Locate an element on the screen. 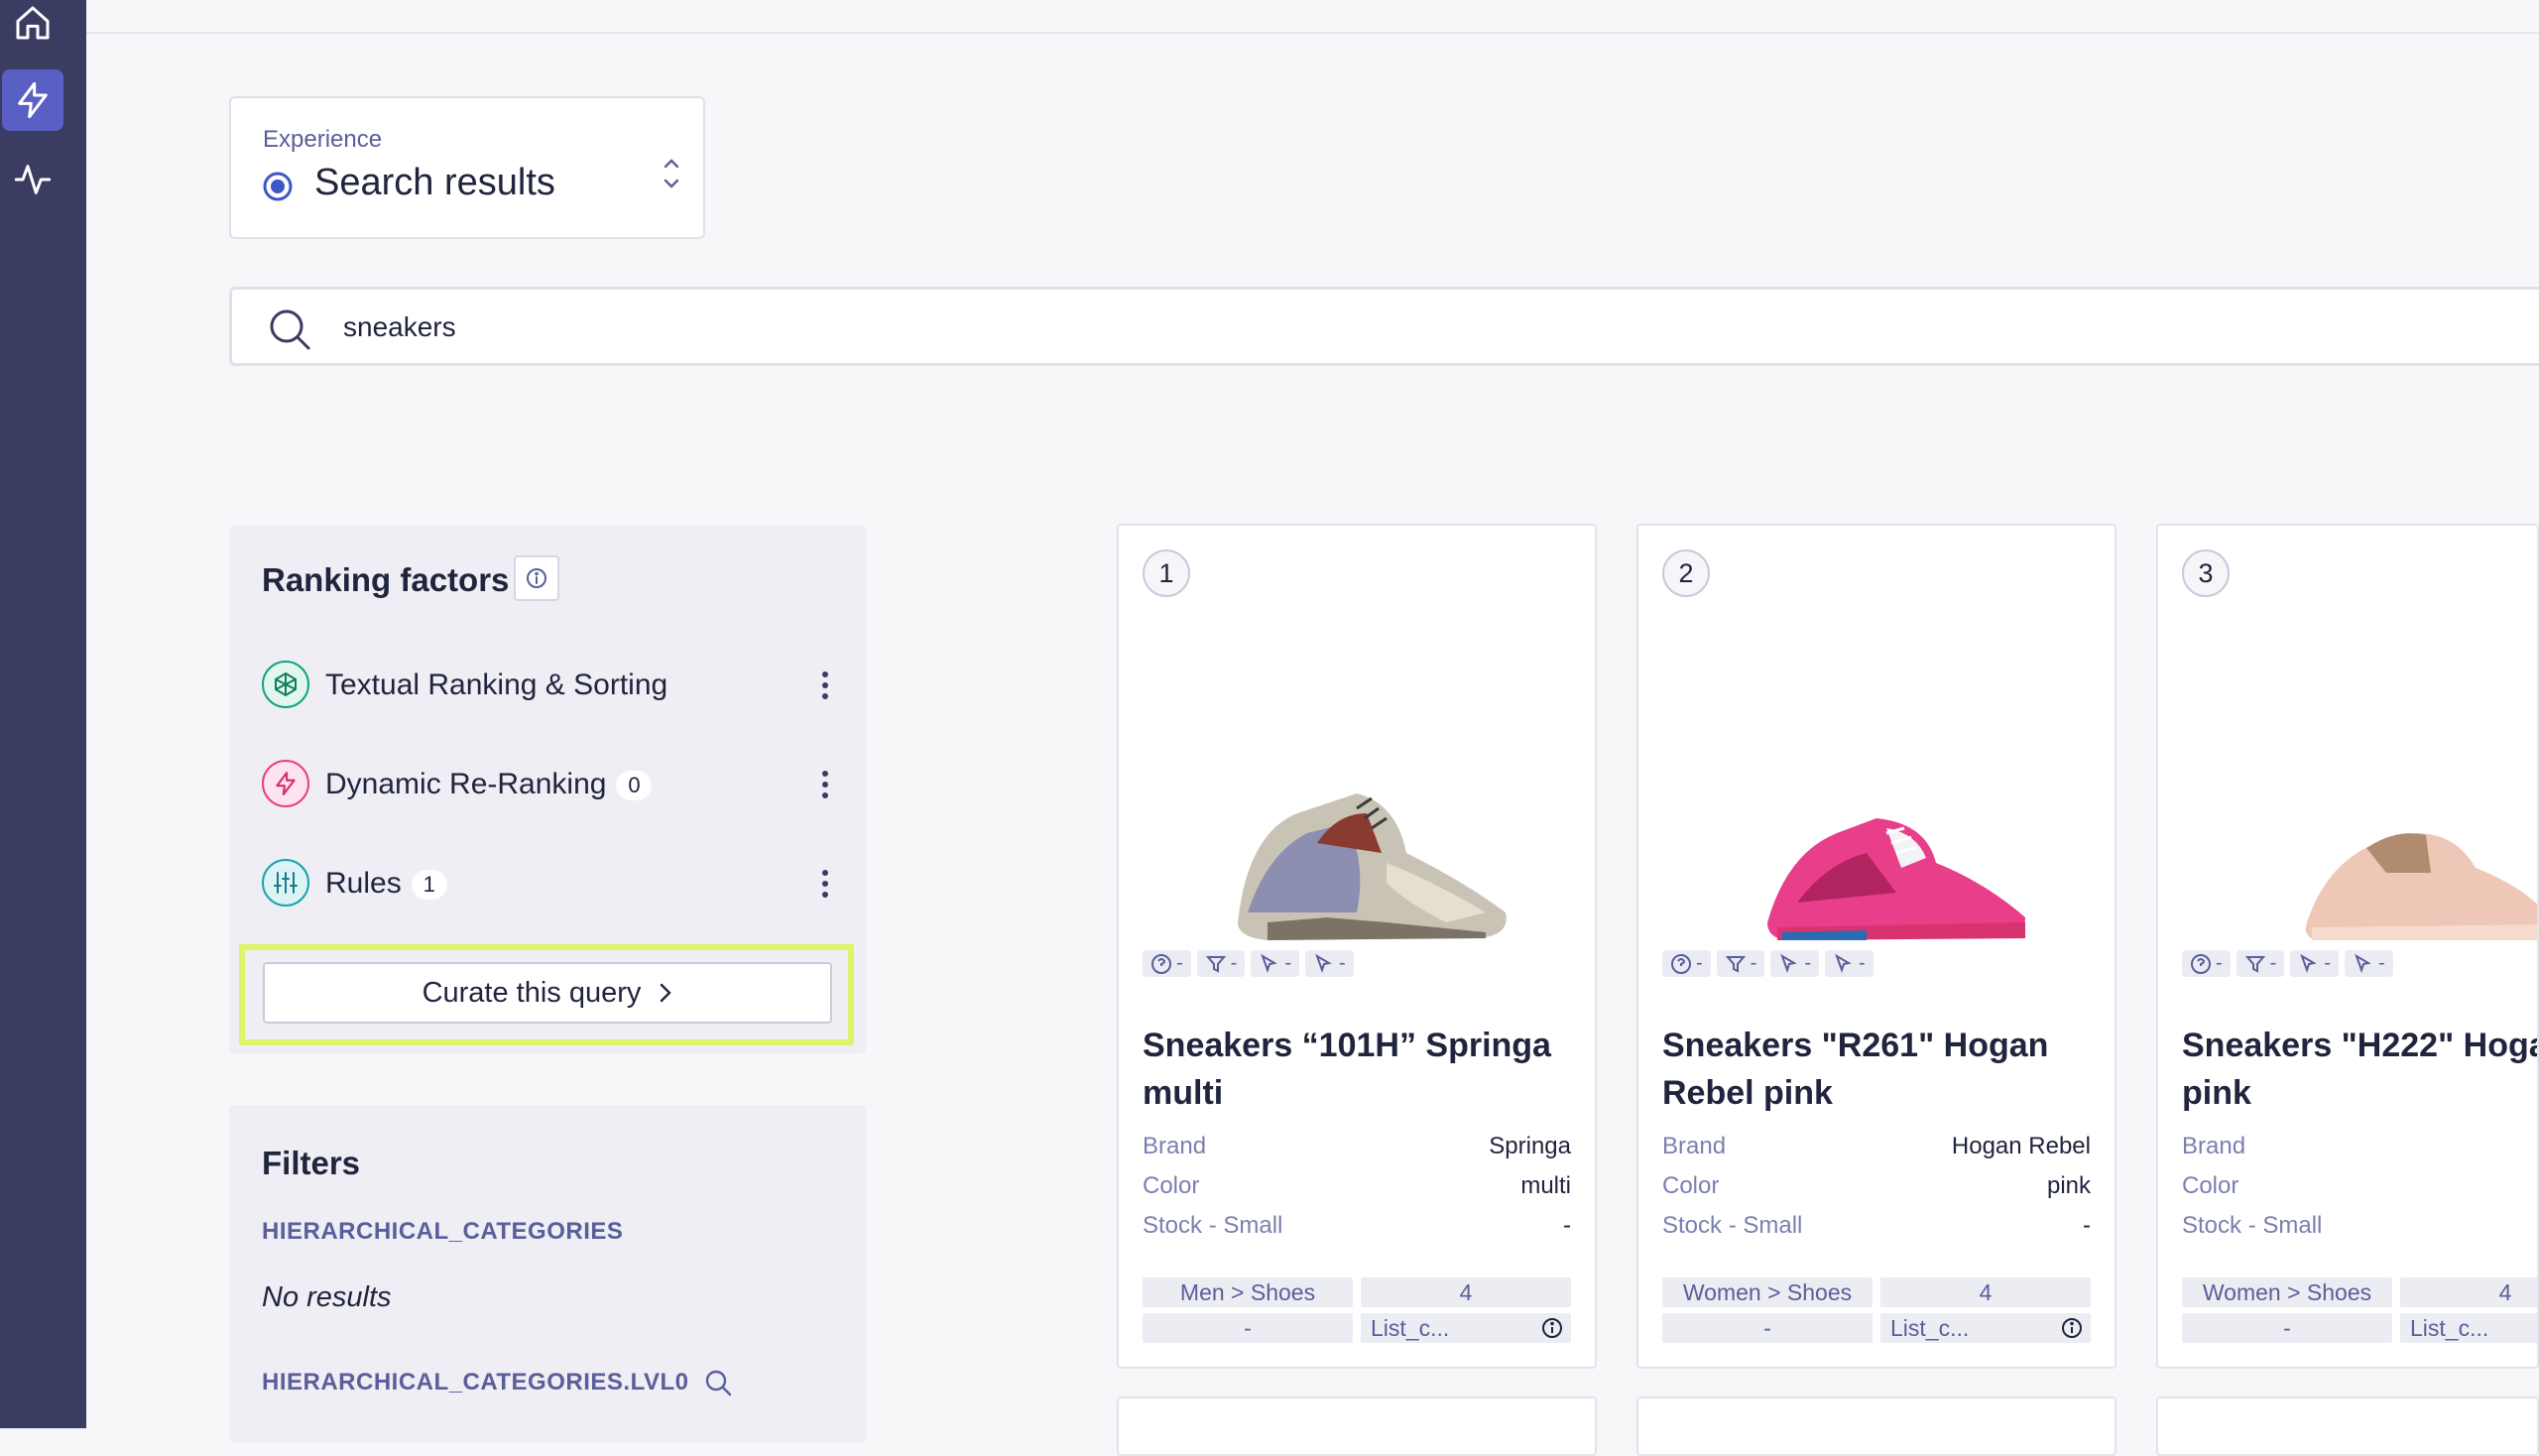  left-sidebar is located at coordinates (43, 714).